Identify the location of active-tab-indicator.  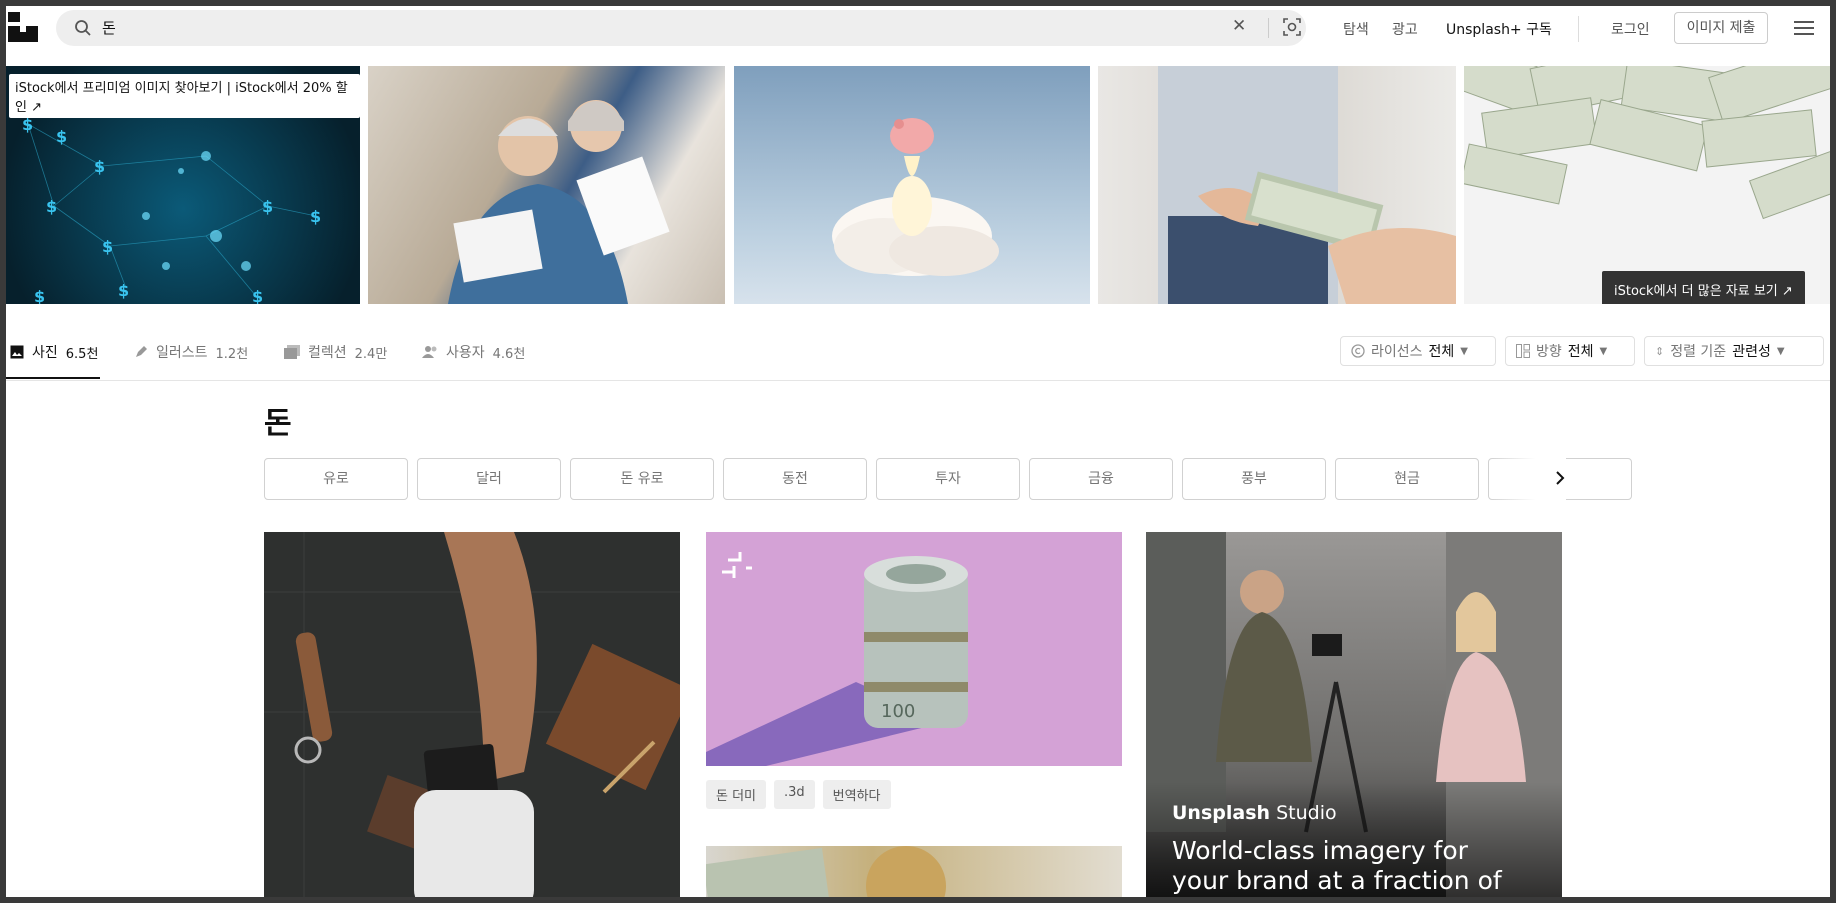
(53, 378).